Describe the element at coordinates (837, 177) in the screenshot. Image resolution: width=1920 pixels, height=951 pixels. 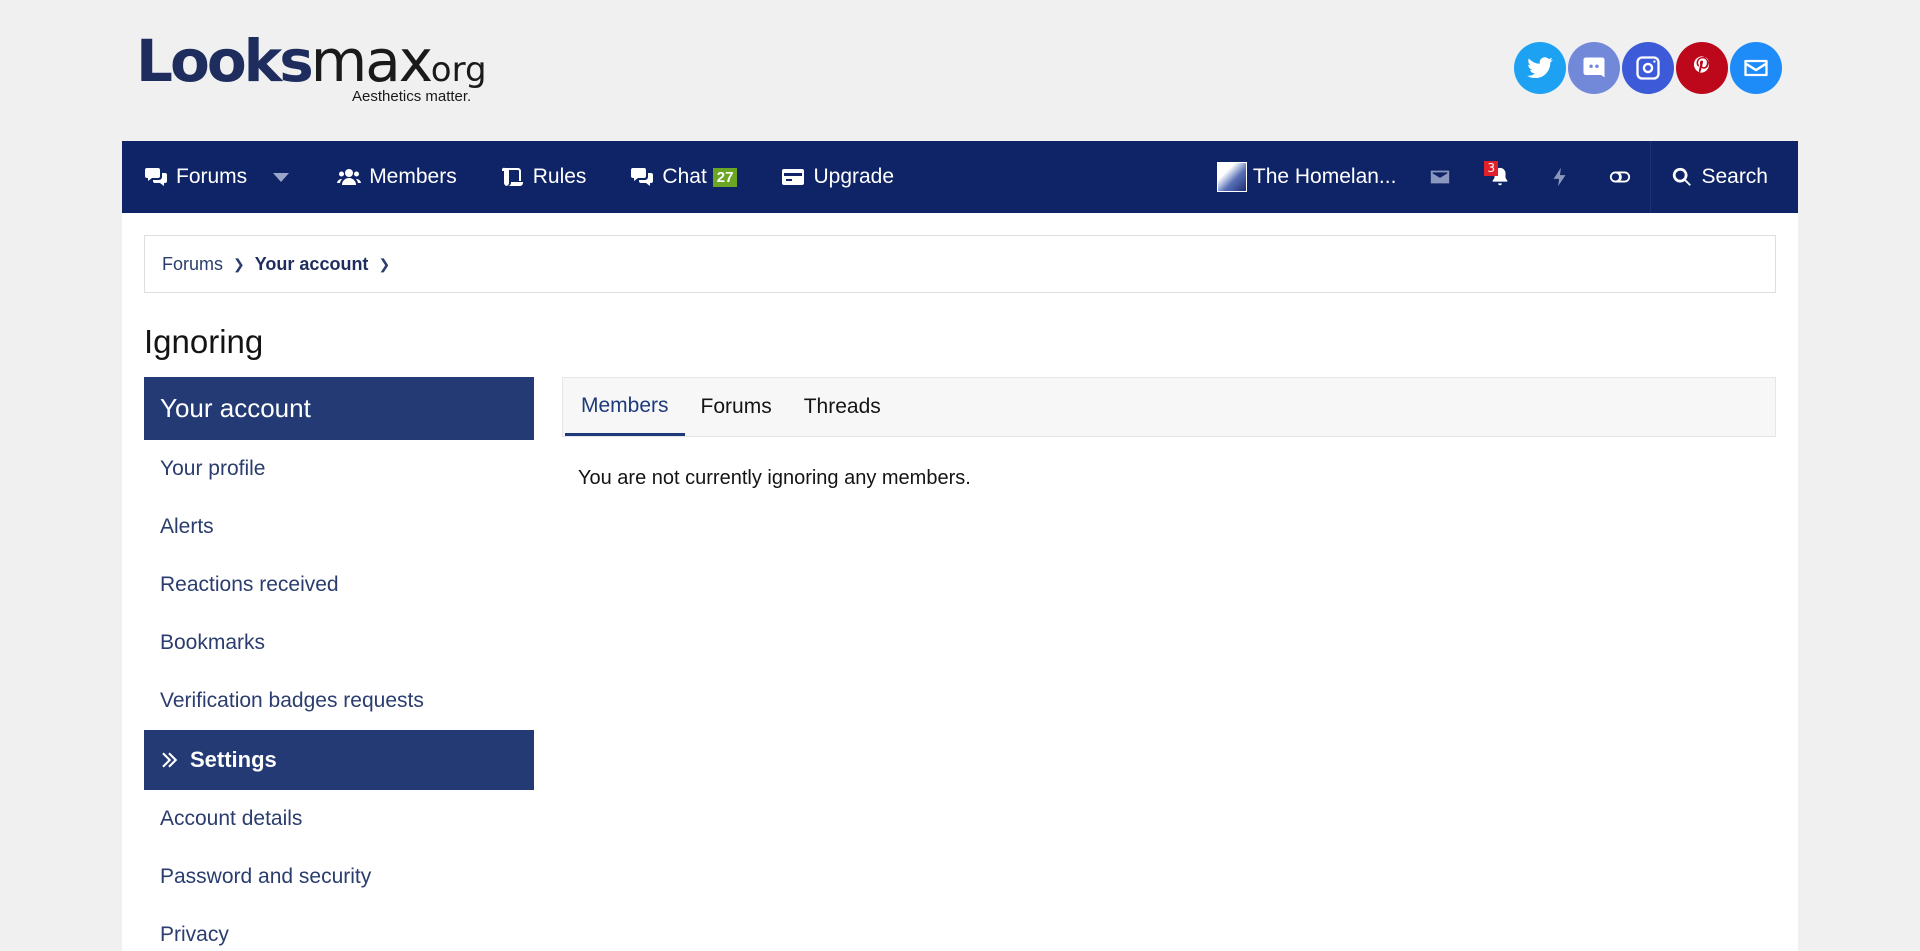
I see `nav-upgrade: Upgrade` at that location.